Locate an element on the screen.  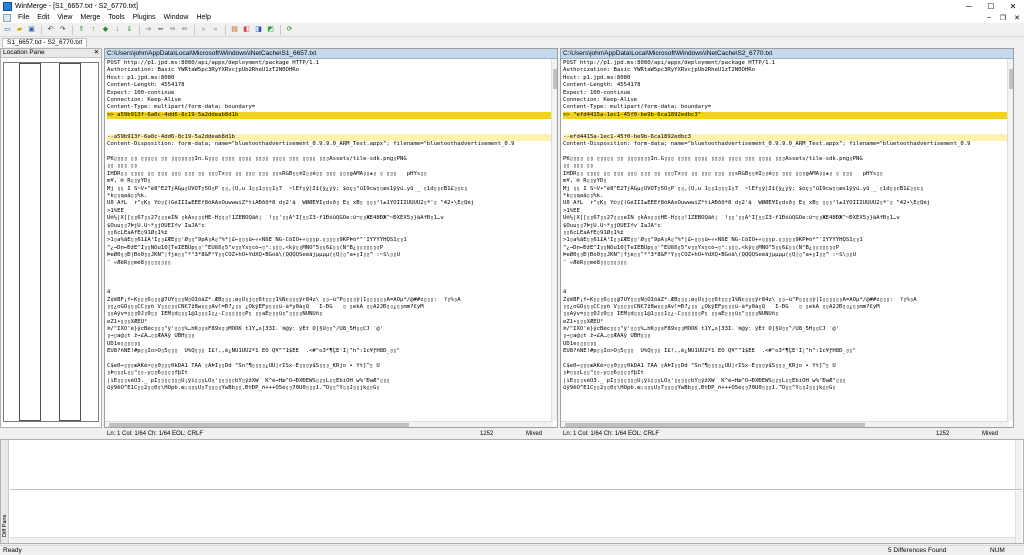
copy-left-advance-icon: ⇚ is located at coordinates (184, 29).